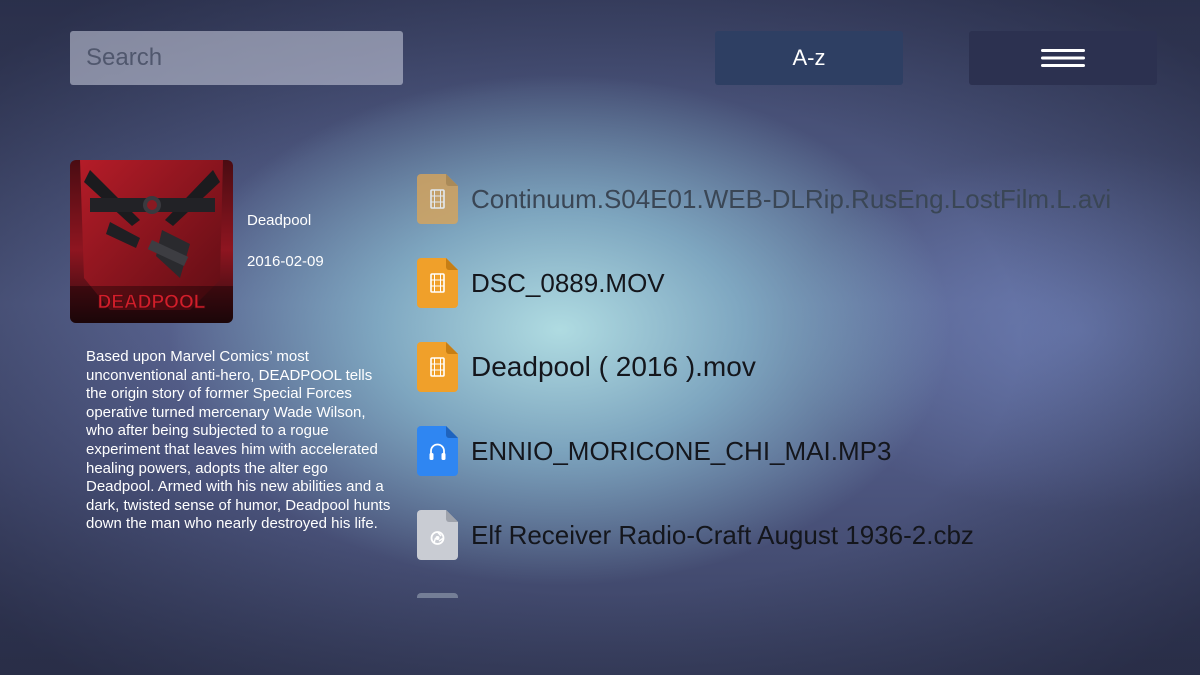 This screenshot has height=675, width=1200. I want to click on file-row: Deadpool ( 2016 ).mov, so click(586, 367).